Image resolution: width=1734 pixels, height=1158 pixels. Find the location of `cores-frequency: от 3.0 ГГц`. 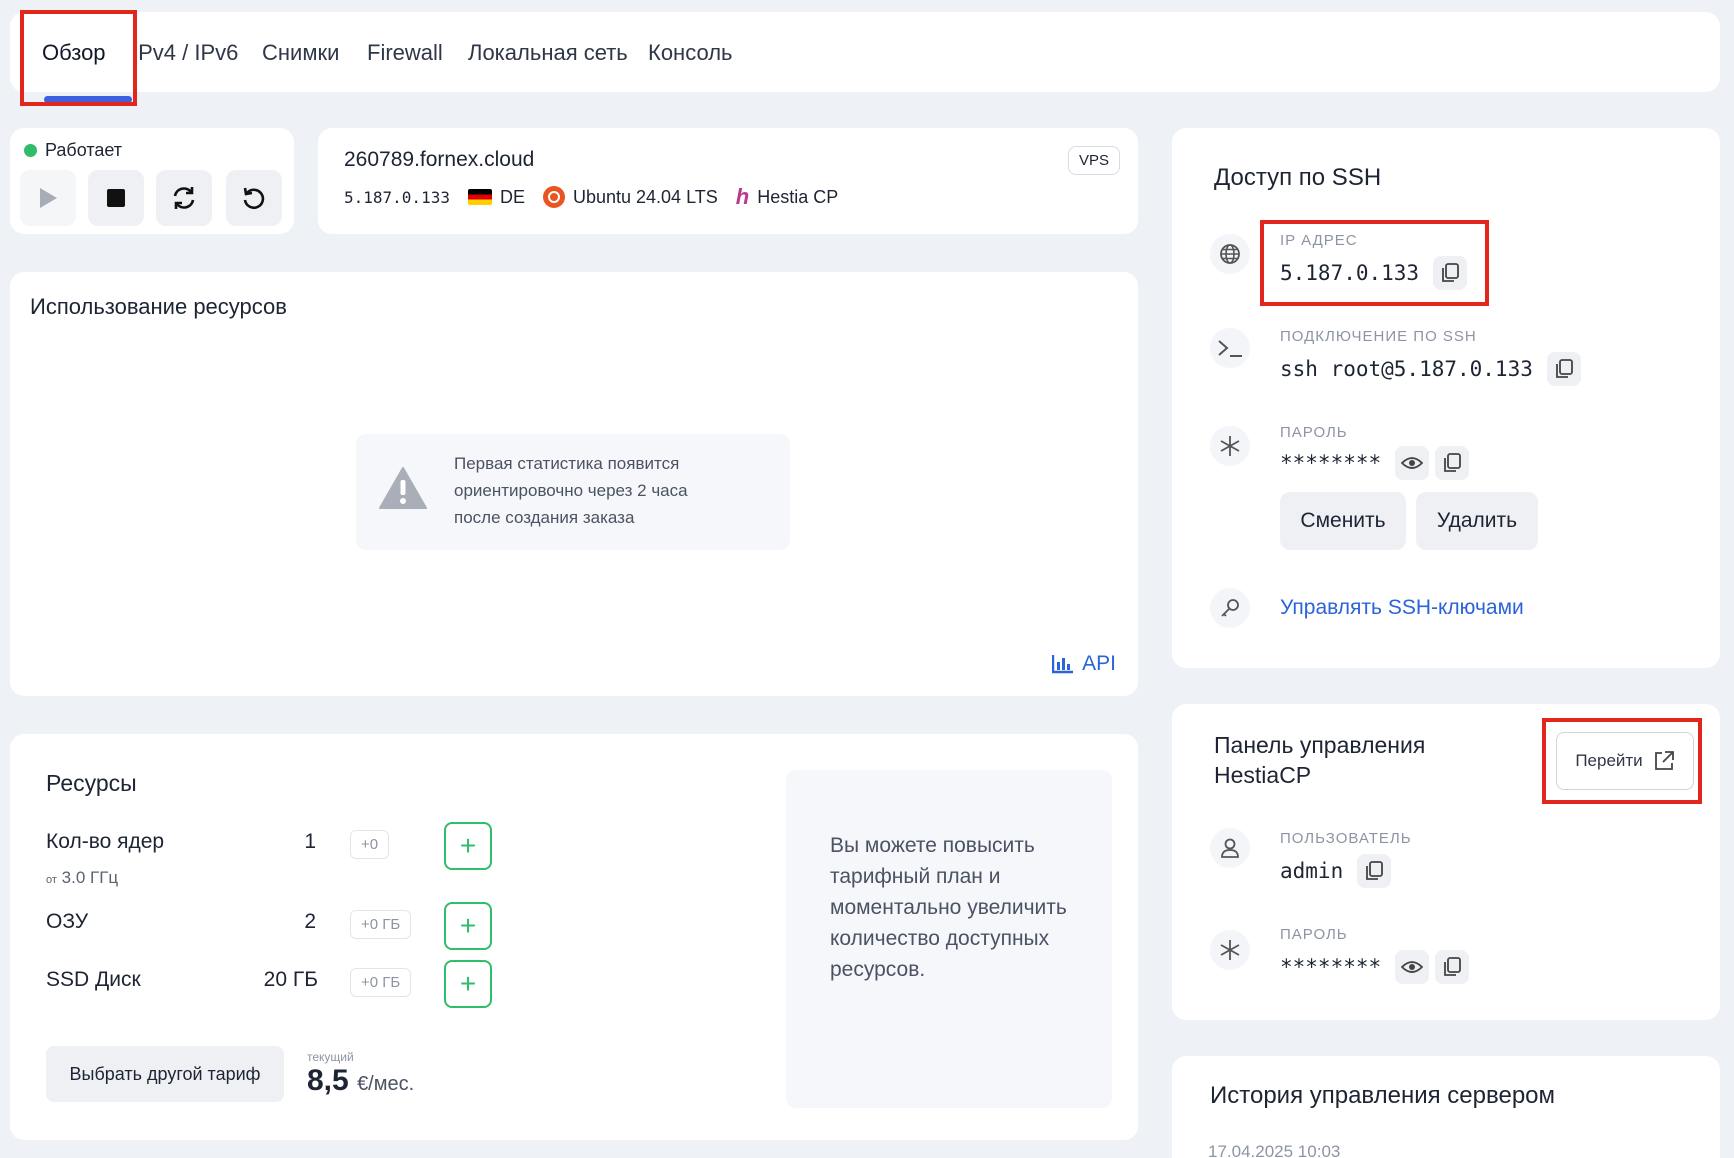

cores-frequency: от 3.0 ГГц is located at coordinates (82, 878).